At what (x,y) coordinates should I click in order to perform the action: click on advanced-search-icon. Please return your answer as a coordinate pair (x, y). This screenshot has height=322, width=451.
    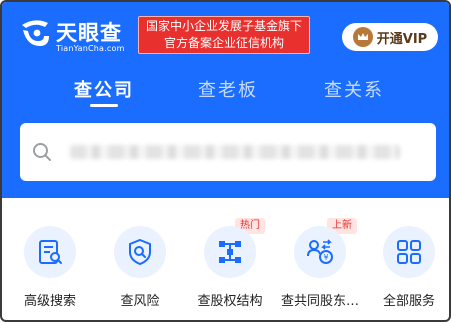
    Looking at the image, I should click on (50, 252).